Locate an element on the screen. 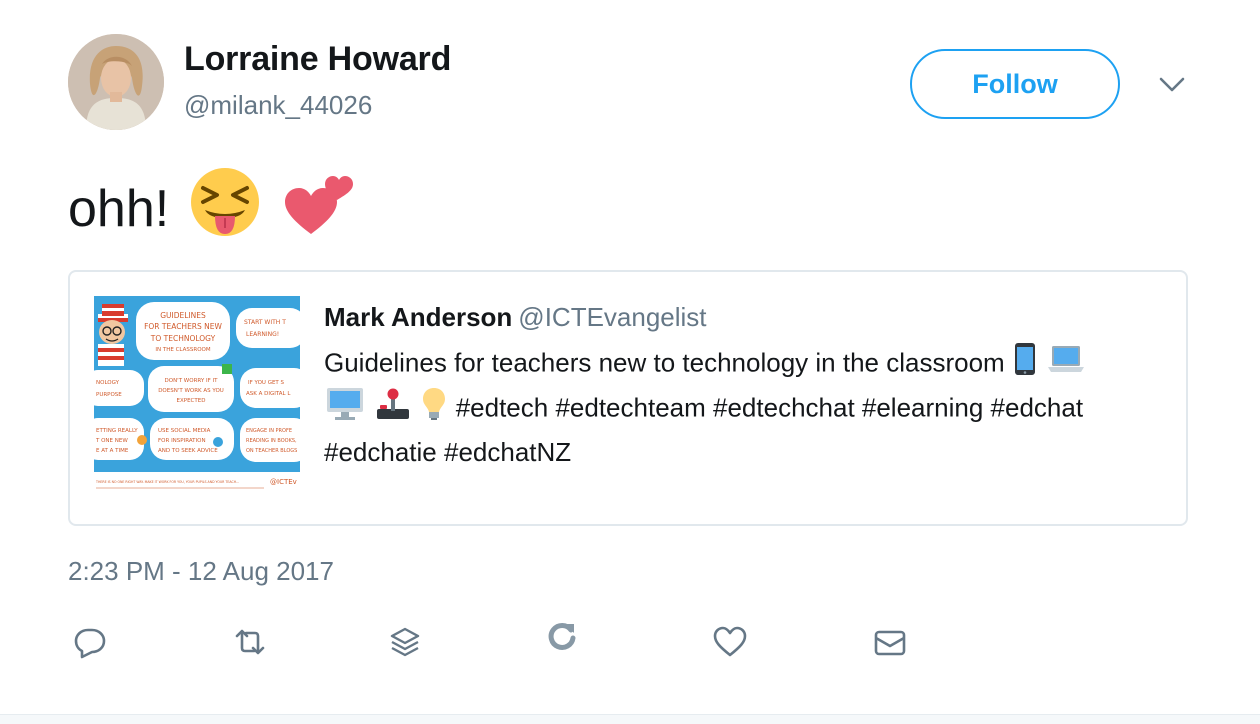 The width and height of the screenshot is (1260, 724). tweet-timestamp: 2:23 PM - 12 Aug 2017 is located at coordinates (201, 571).